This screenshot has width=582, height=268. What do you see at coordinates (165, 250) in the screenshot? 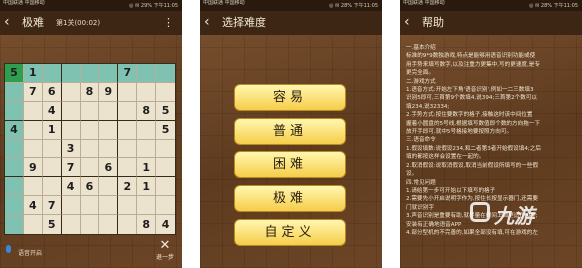
I see `undo-button: ✕ 退一步` at bounding box center [165, 250].